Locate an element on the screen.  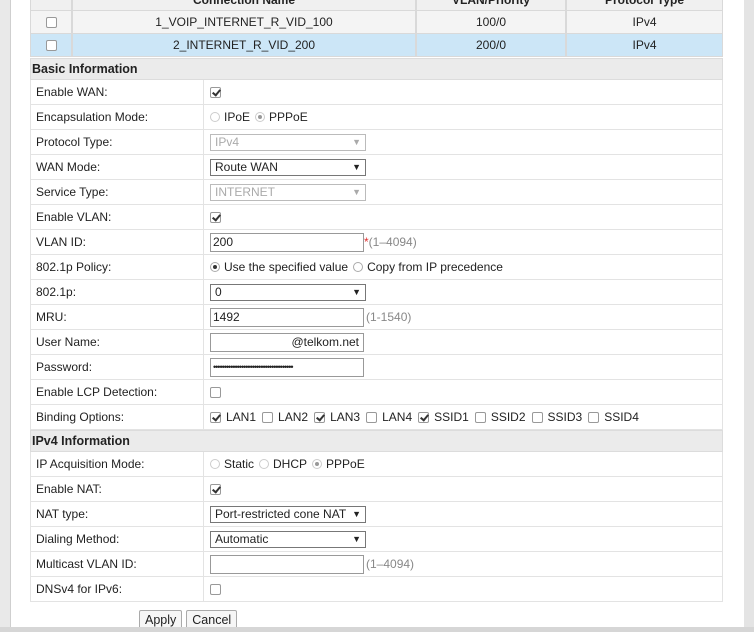
password-input: ••••••••••••••••••••••••••••••••••••• is located at coordinates (287, 367).